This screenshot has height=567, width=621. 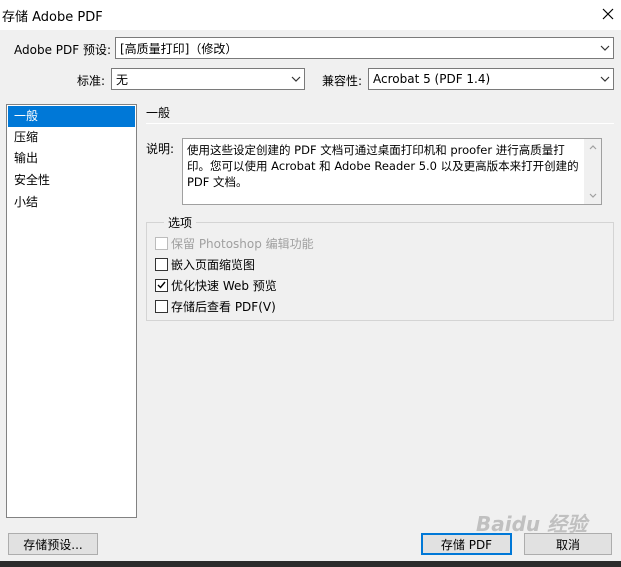 I want to click on standard-value: 无, so click(x=122, y=79).